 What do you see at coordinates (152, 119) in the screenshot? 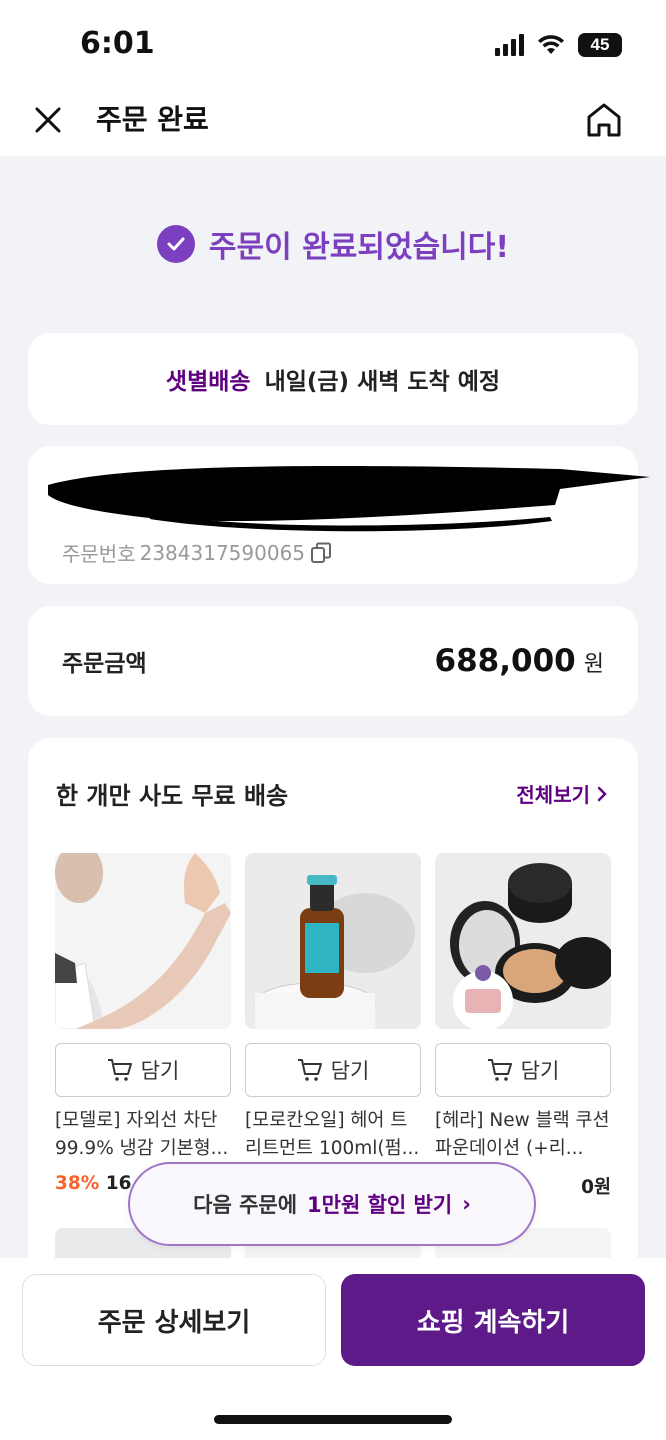
I see `page-title: 주문 완료` at bounding box center [152, 119].